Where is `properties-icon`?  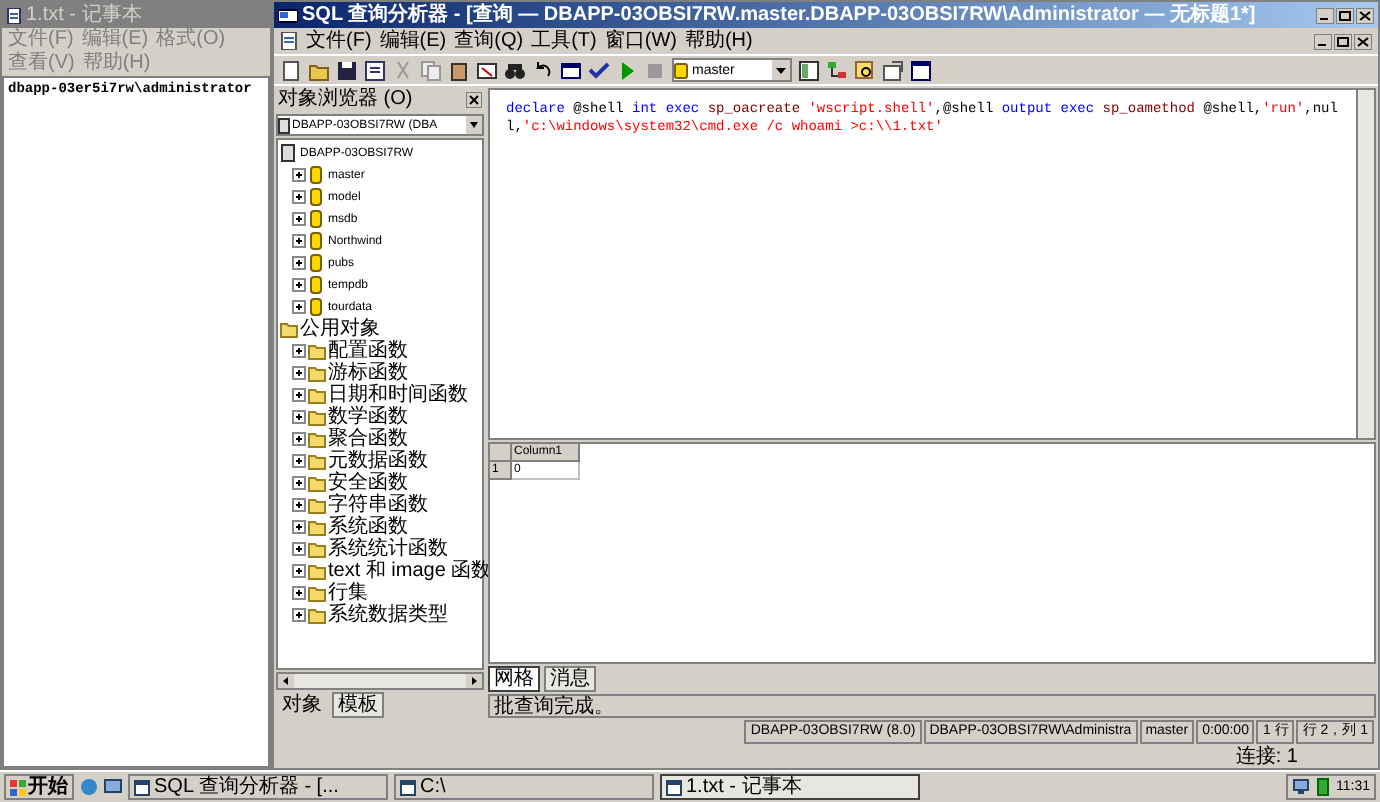 properties-icon is located at coordinates (893, 70).